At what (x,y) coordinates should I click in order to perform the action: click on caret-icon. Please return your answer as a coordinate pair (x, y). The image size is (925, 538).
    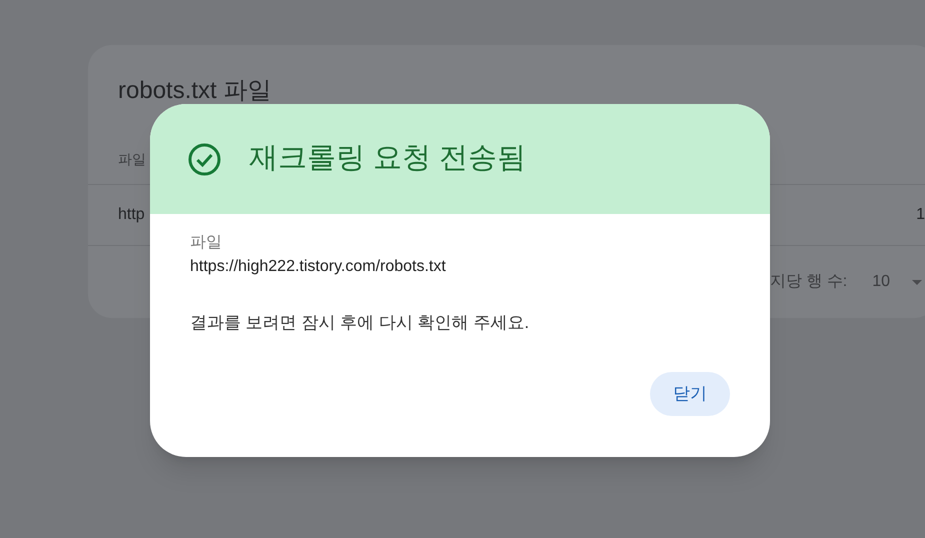
    Looking at the image, I should click on (917, 282).